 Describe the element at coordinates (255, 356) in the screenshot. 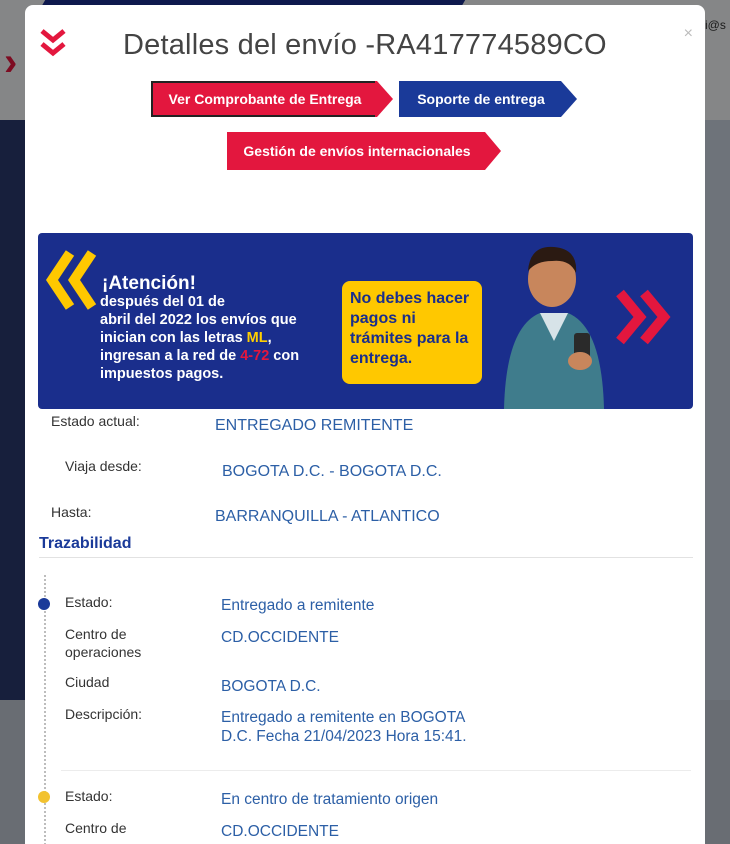

I see `highlight-472: 4-72` at that location.